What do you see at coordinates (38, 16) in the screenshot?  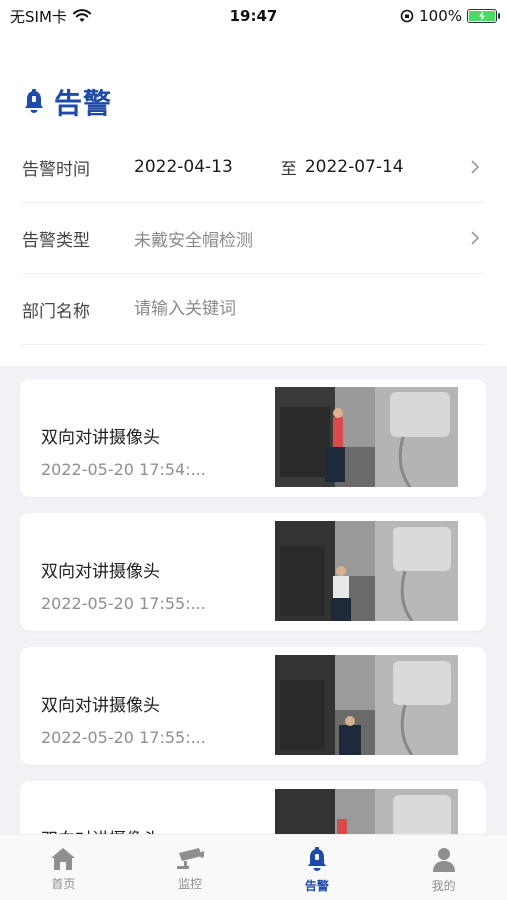 I see `carrier-text: 无SIM卡` at bounding box center [38, 16].